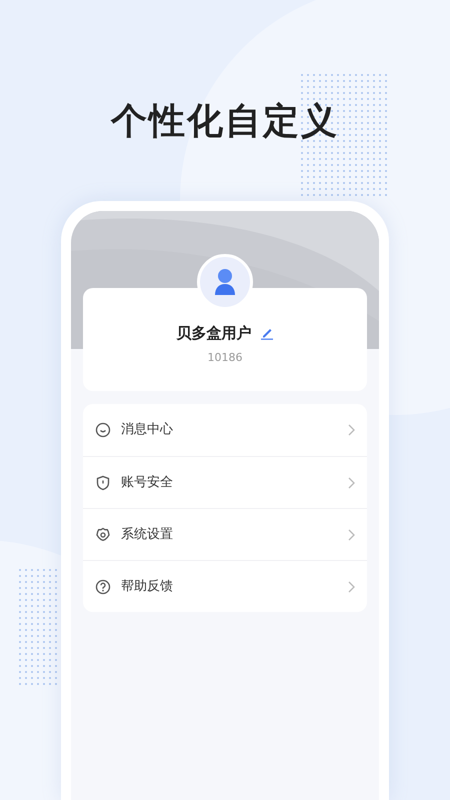 The image size is (450, 800). I want to click on menu-item: 帮助反馈, so click(225, 586).